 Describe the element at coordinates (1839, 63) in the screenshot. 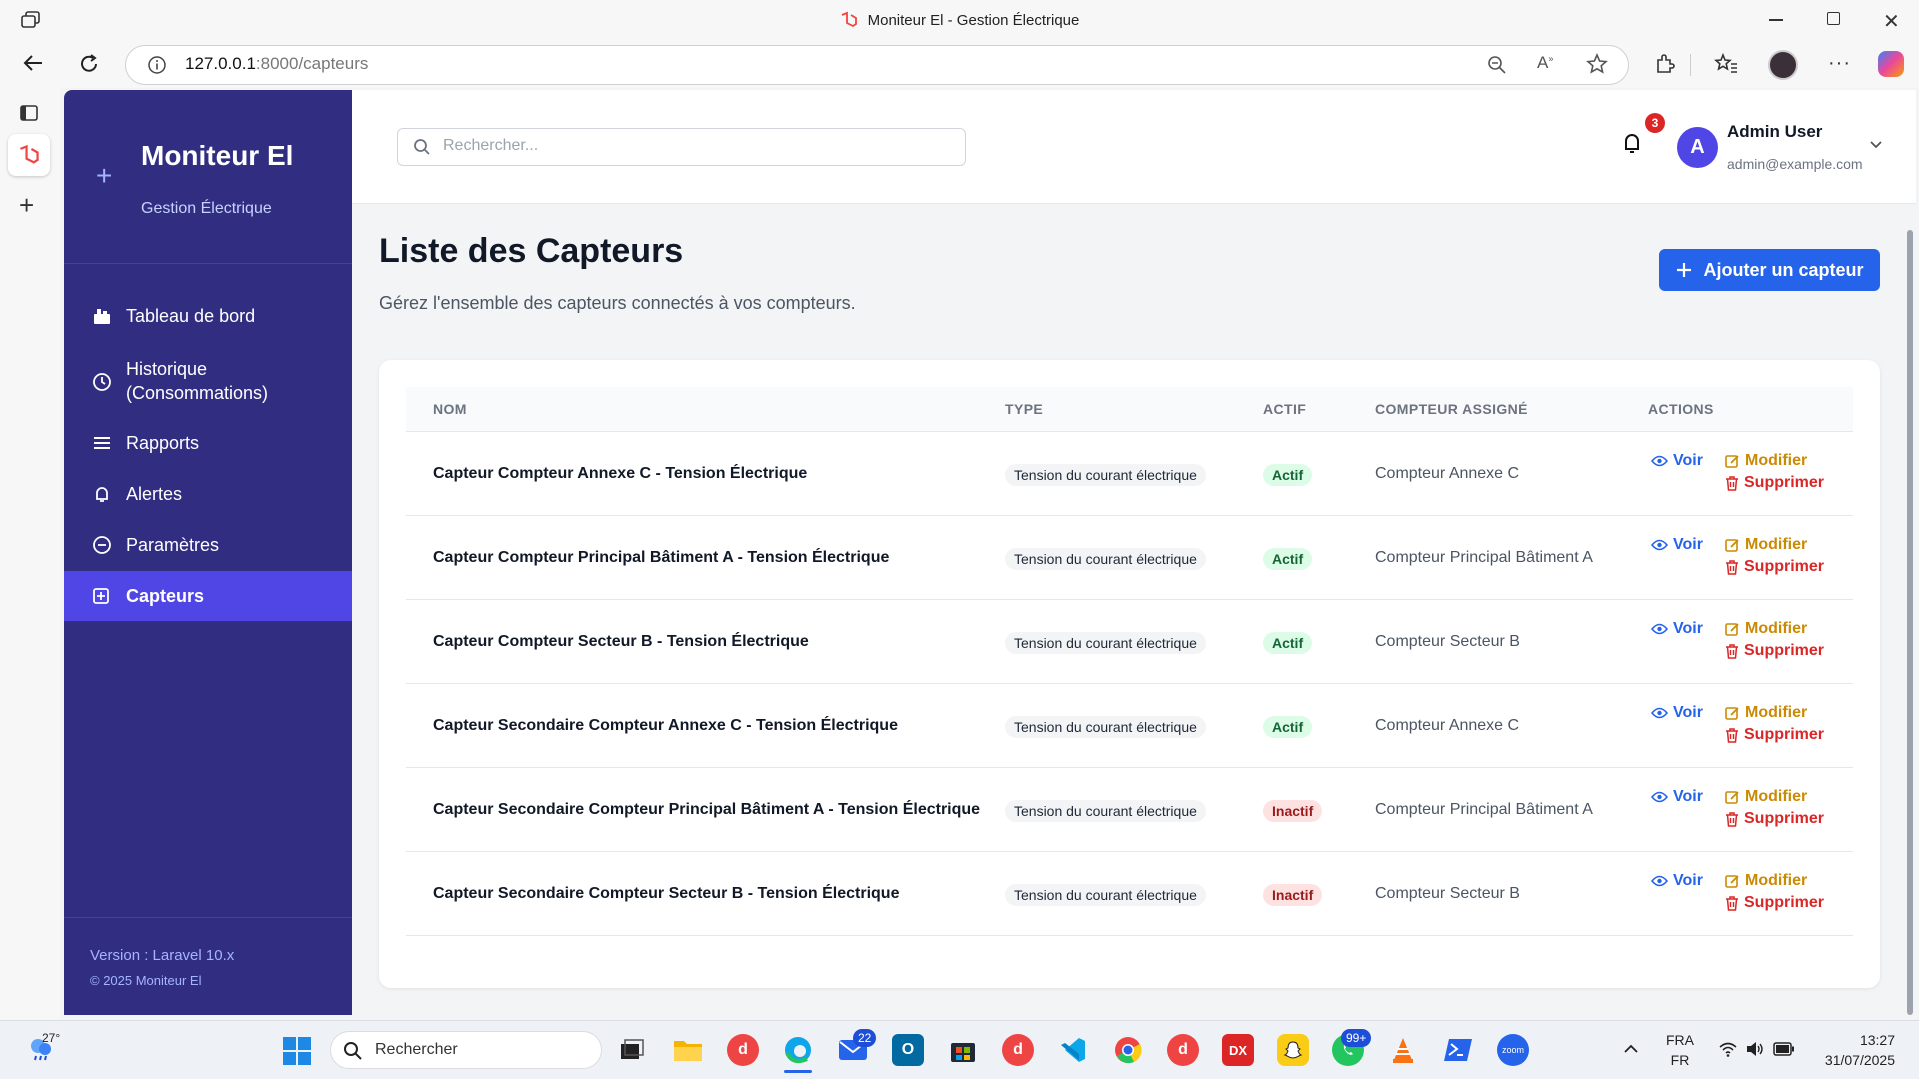

I see `more-menu-icon: ···` at that location.